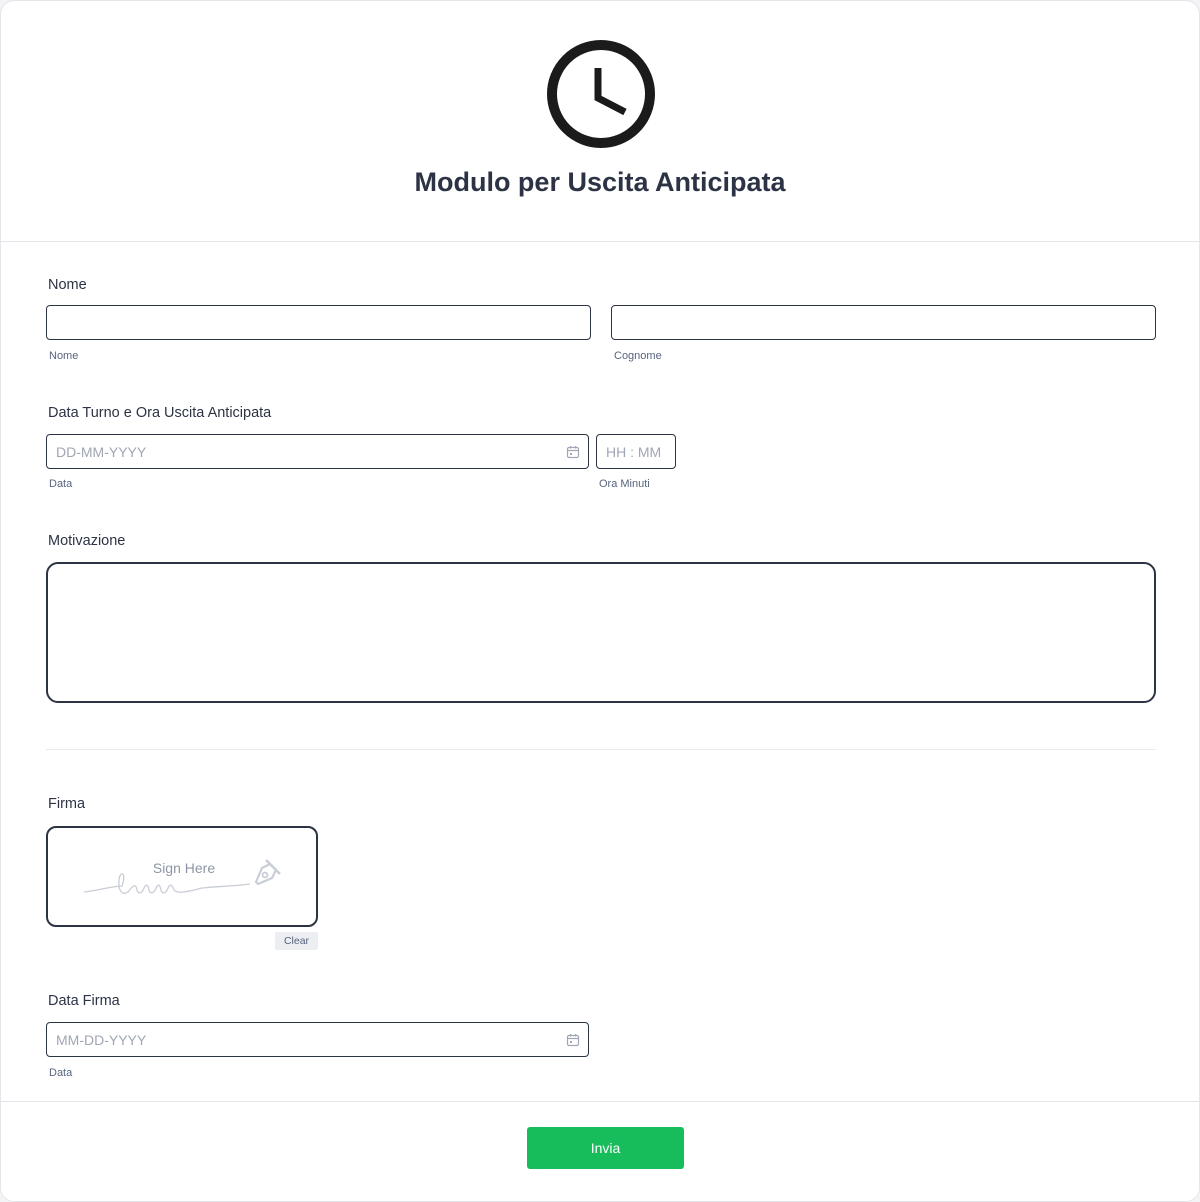 This screenshot has width=1200, height=1202. Describe the element at coordinates (61, 484) in the screenshot. I see `shift-date-sublabel: Data` at that location.